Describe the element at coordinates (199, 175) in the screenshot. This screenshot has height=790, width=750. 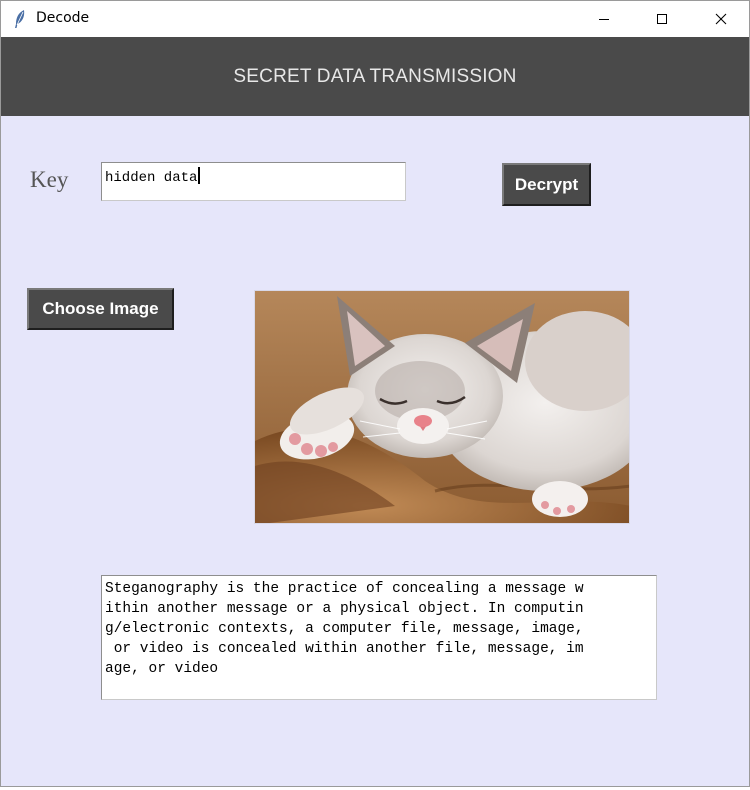
I see `text-caret` at that location.